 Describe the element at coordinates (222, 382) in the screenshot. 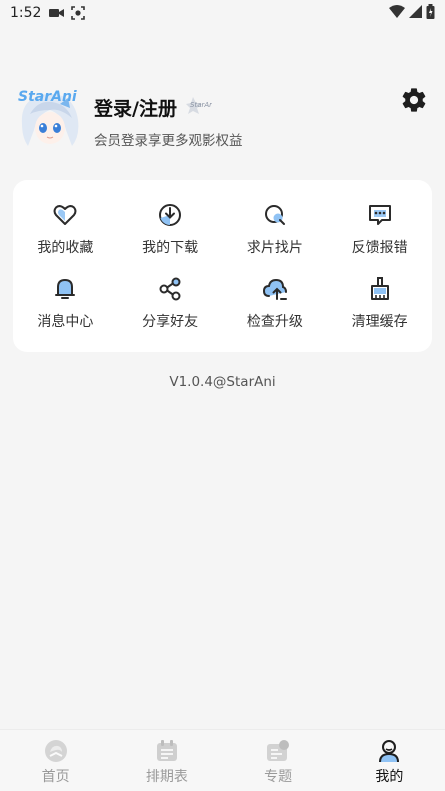

I see `app-version: V1.0.4@StarAni` at that location.